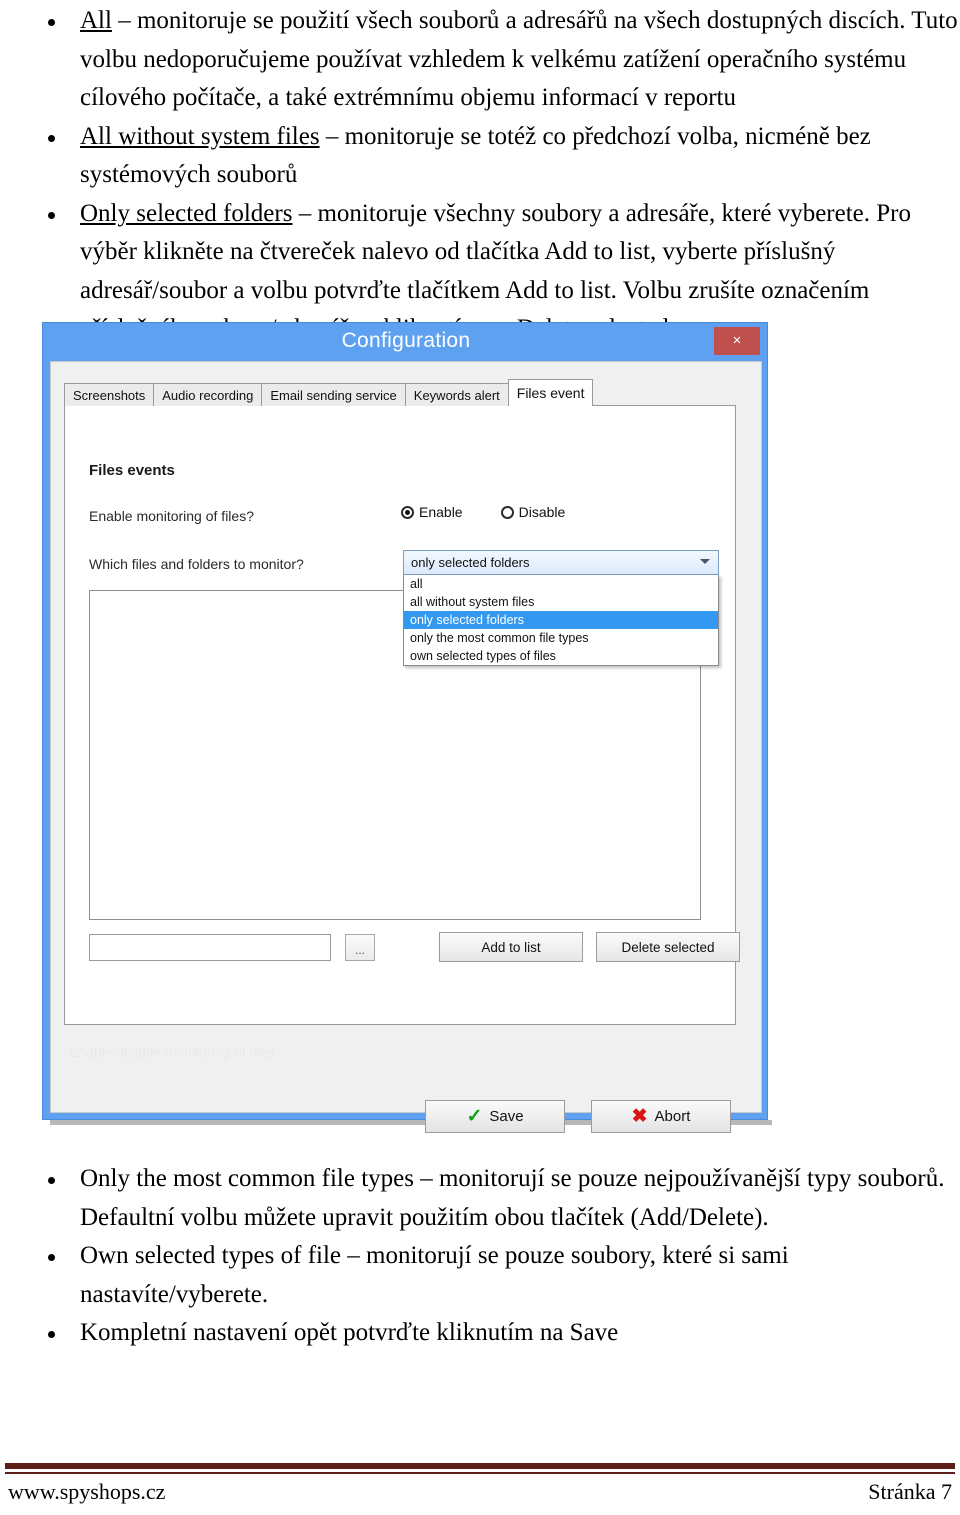 This screenshot has height=1515, width=960. What do you see at coordinates (333, 394) in the screenshot?
I see `tab-email-sending-service: Email sending service` at bounding box center [333, 394].